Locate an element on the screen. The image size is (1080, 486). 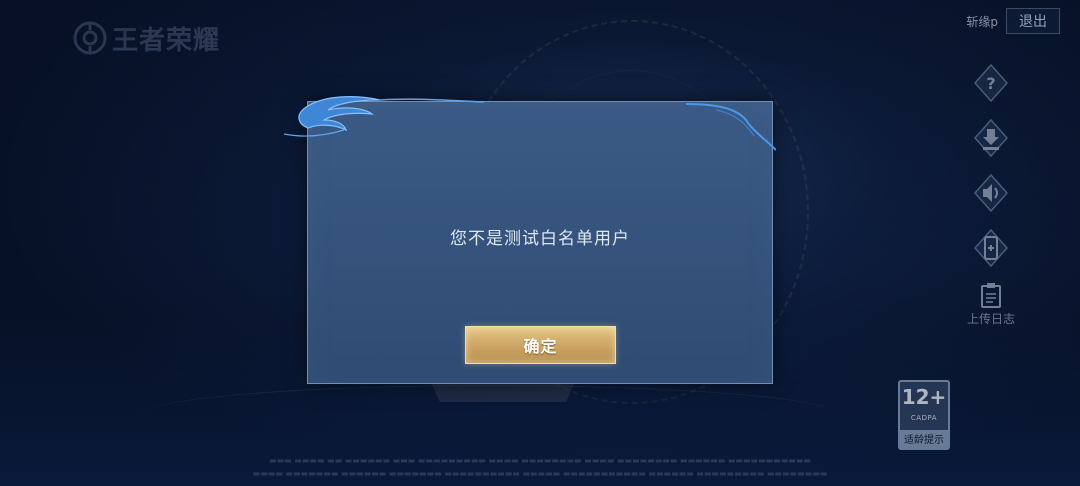
dialog-message: 您不是测试白名单用户 is located at coordinates (540, 239).